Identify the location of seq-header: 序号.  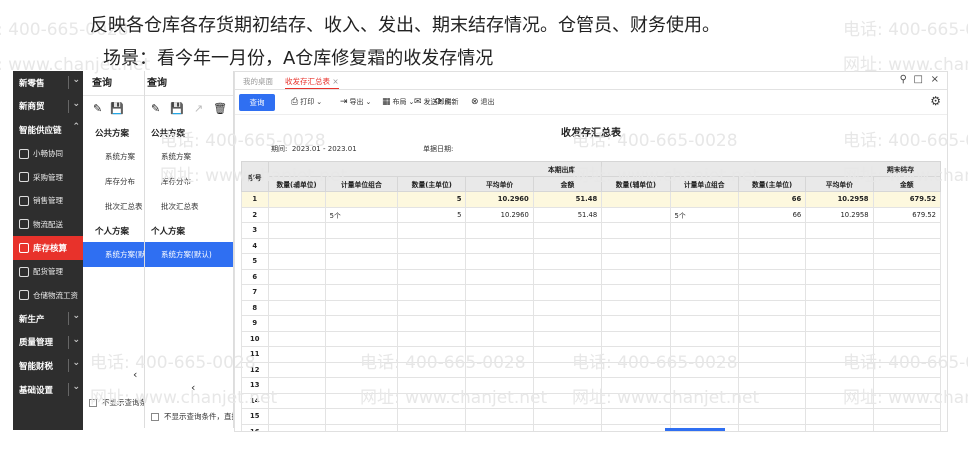
(255, 176).